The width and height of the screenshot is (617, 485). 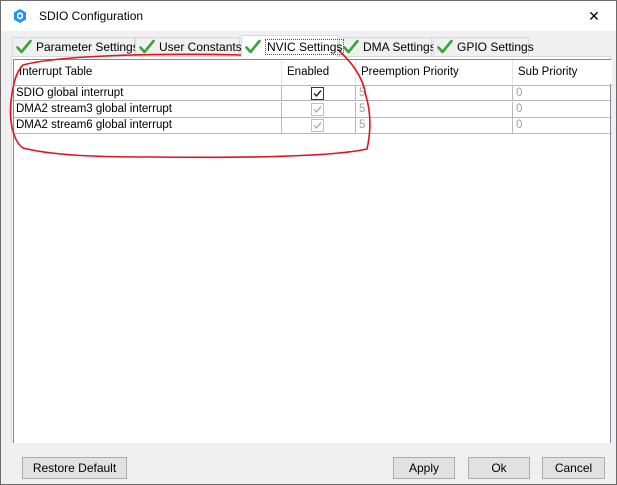 What do you see at coordinates (562, 72) in the screenshot?
I see `column-header-sub-priority: Sub Priority` at bounding box center [562, 72].